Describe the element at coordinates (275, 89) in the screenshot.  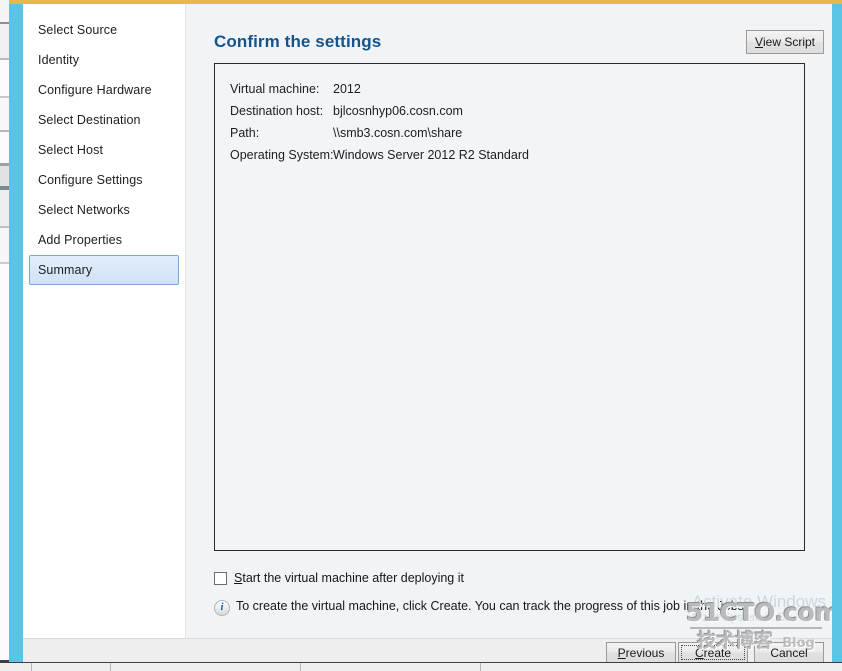
I see `summary-row-label: Virtual machine:` at that location.